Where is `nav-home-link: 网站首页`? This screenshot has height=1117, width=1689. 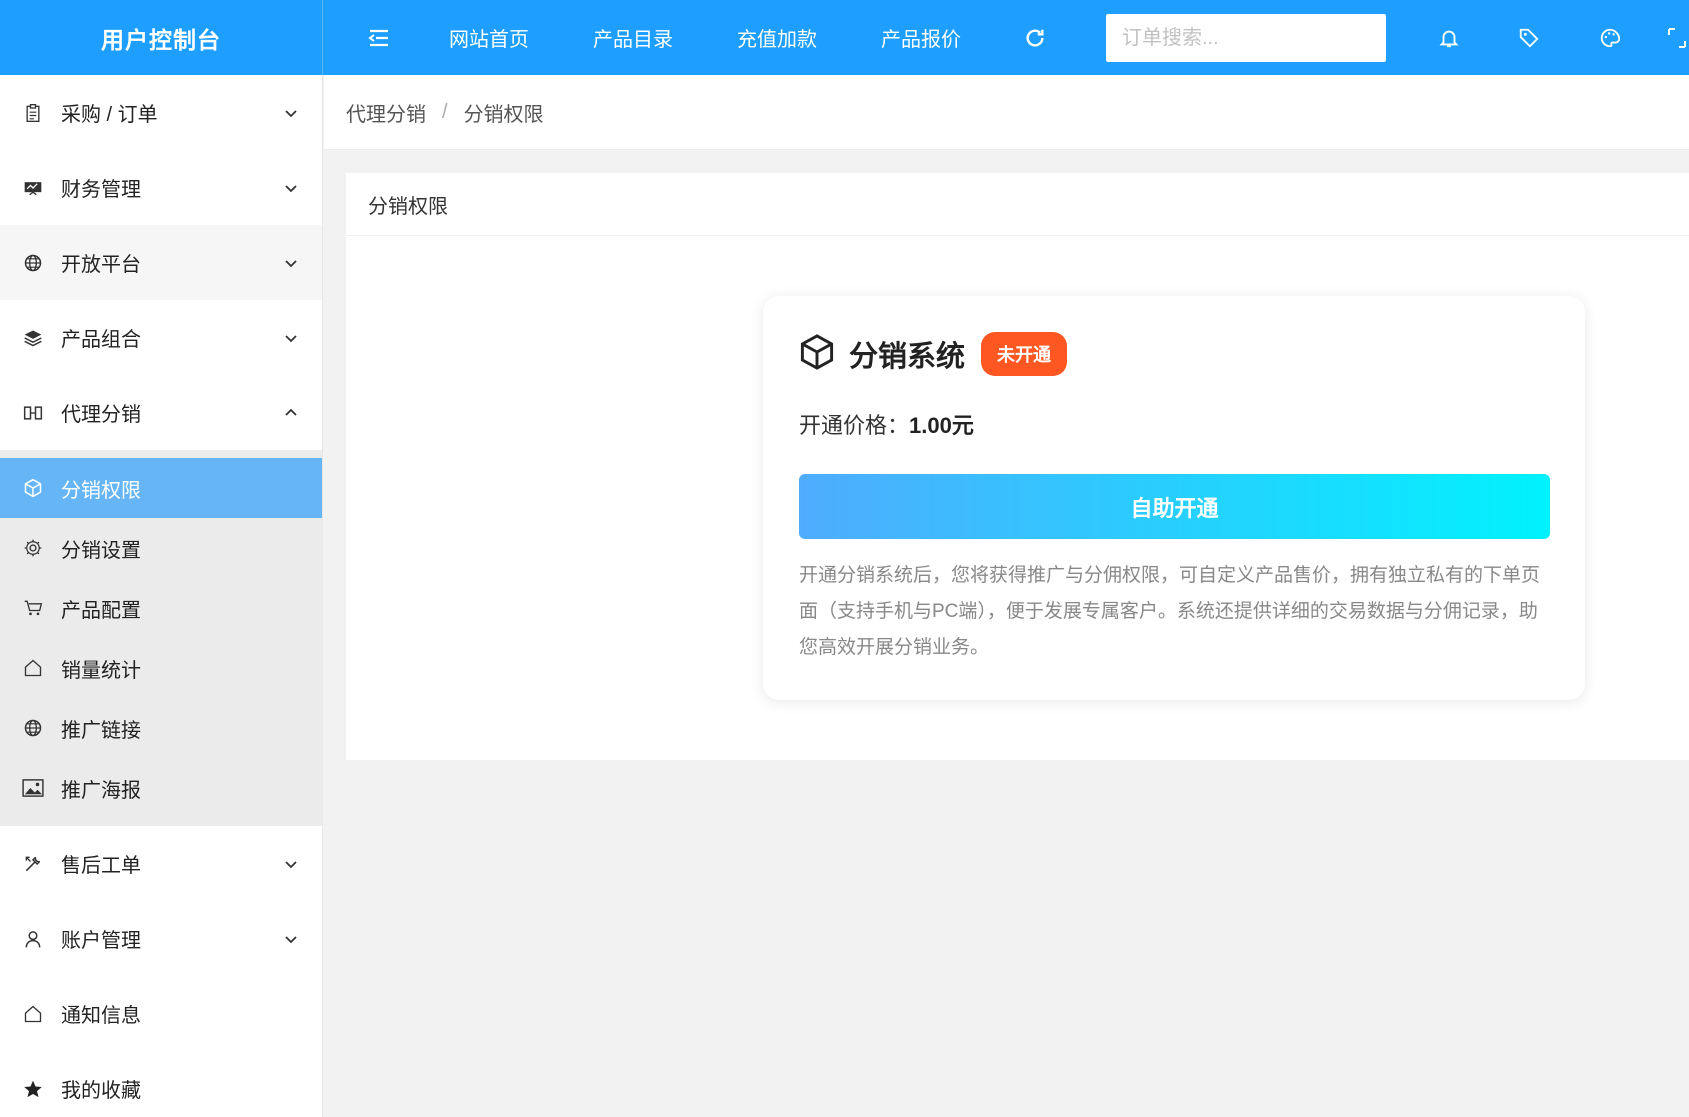 nav-home-link: 网站首页 is located at coordinates (489, 37).